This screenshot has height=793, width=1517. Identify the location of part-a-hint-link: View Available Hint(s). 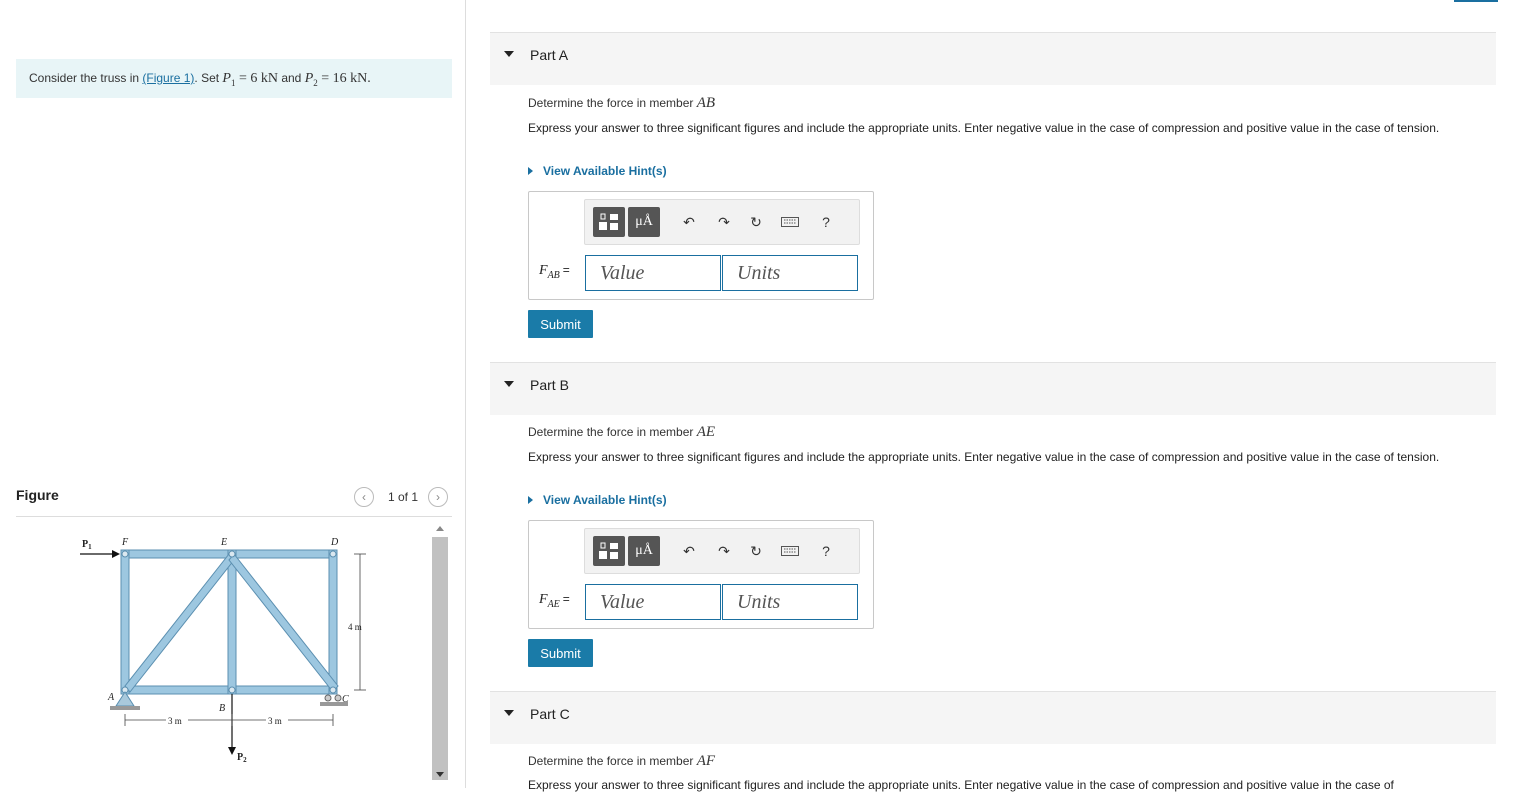
(597, 171).